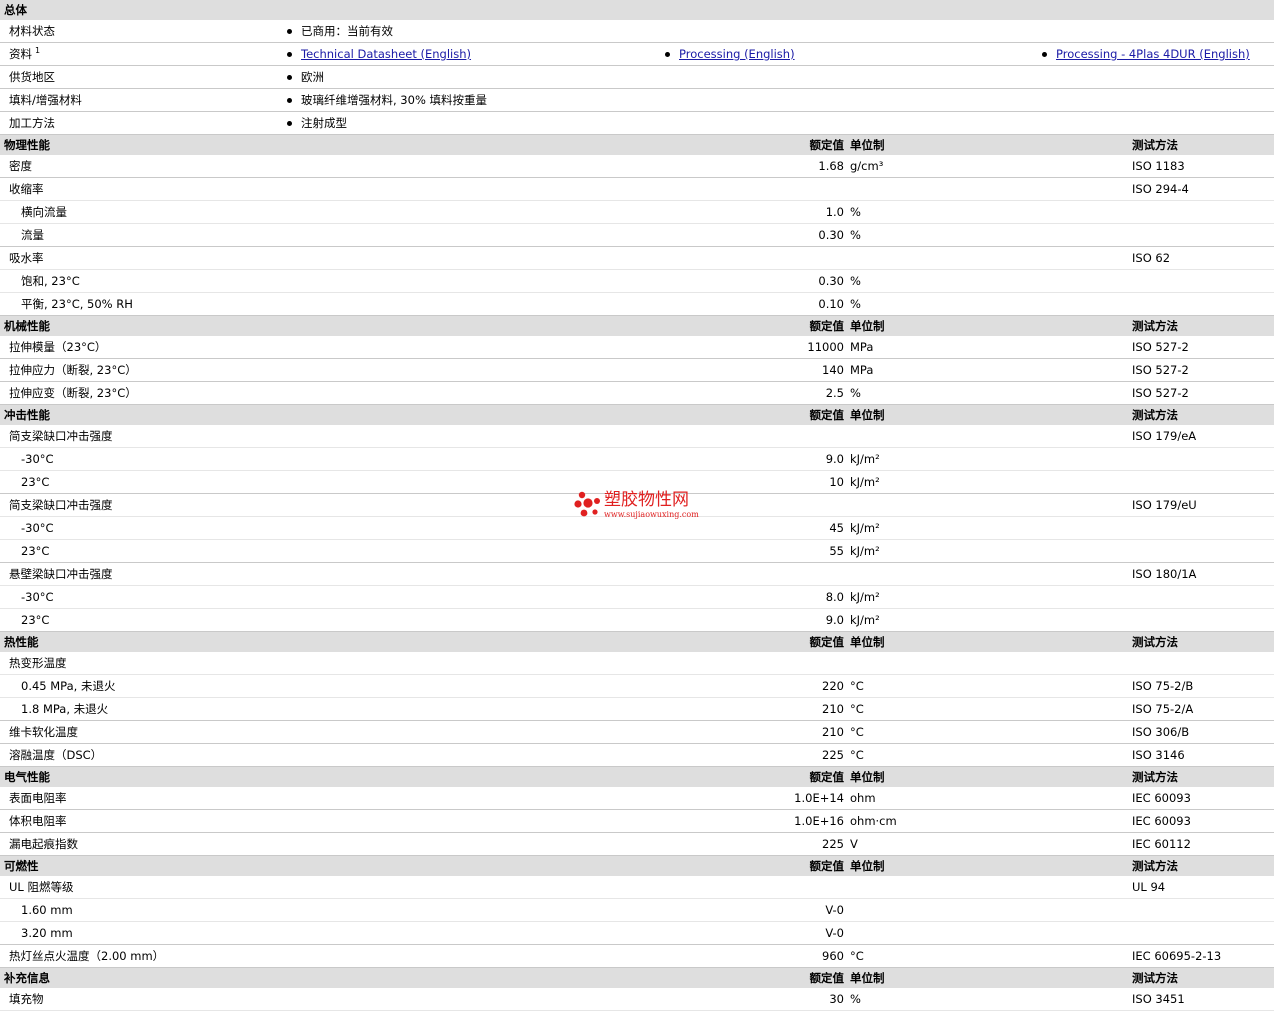  I want to click on property-row: 23°C 9.0 kJ/m², so click(637, 620).